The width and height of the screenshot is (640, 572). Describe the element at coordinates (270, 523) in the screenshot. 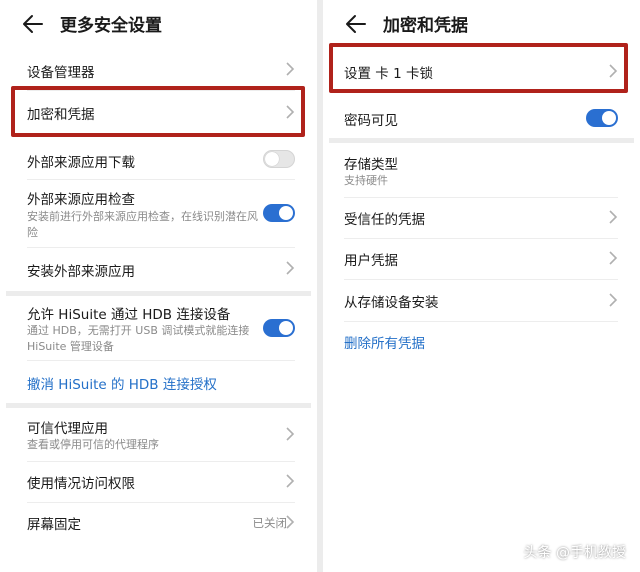

I see `status-value: 已关闭` at that location.